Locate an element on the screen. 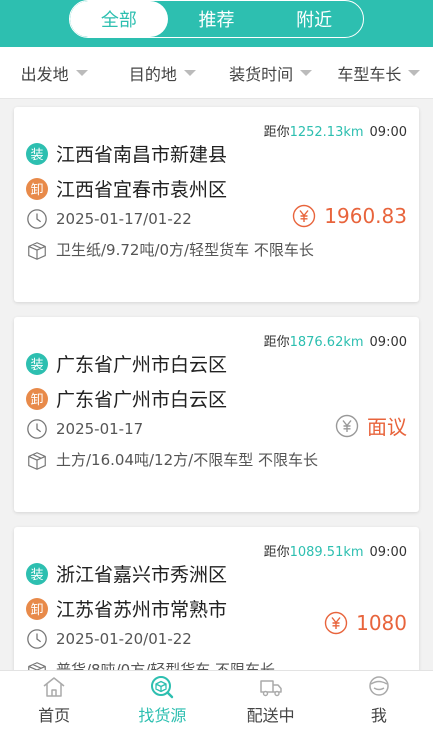 This screenshot has width=433, height=730. filter-label: 装货时间 is located at coordinates (261, 74).